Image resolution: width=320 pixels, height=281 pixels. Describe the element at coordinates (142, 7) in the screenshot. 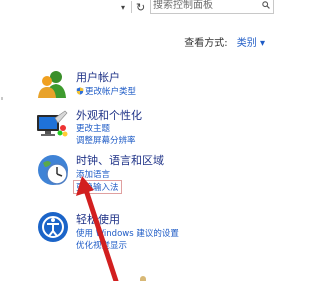

I see `refresh-button: ↻` at that location.